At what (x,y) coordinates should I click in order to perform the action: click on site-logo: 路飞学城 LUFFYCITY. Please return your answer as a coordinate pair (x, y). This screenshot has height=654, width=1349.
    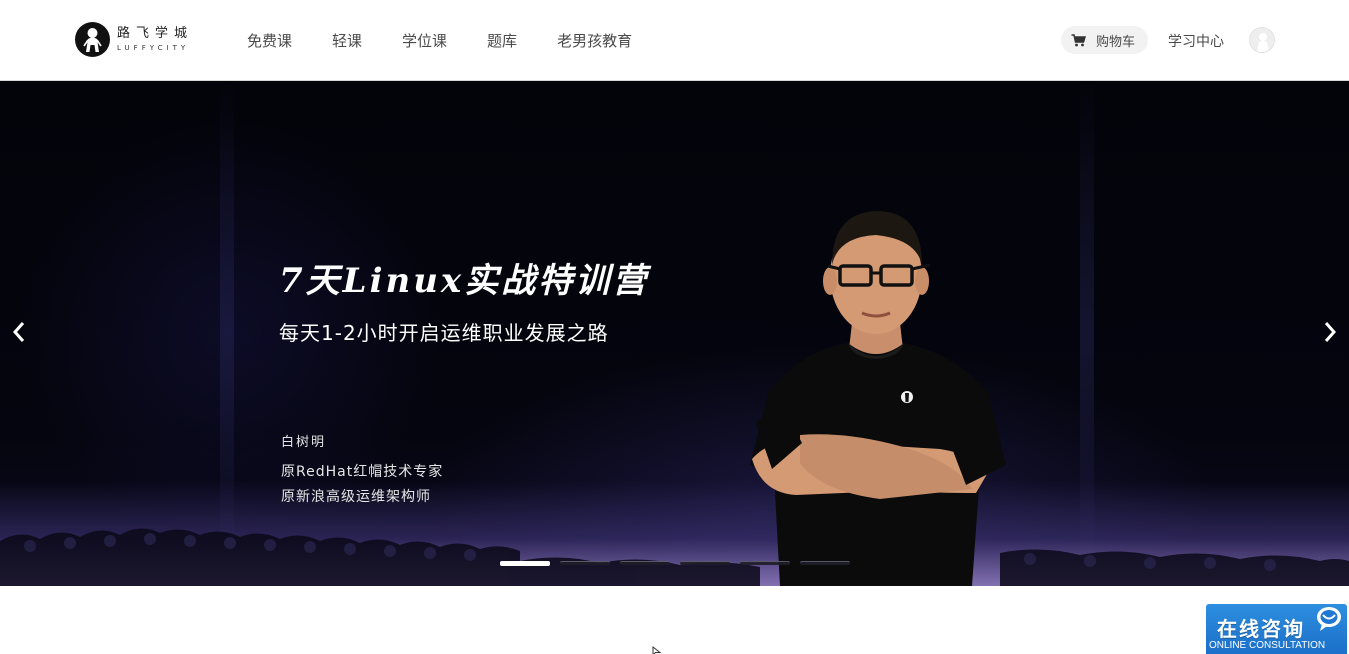
    Looking at the image, I should click on (134, 39).